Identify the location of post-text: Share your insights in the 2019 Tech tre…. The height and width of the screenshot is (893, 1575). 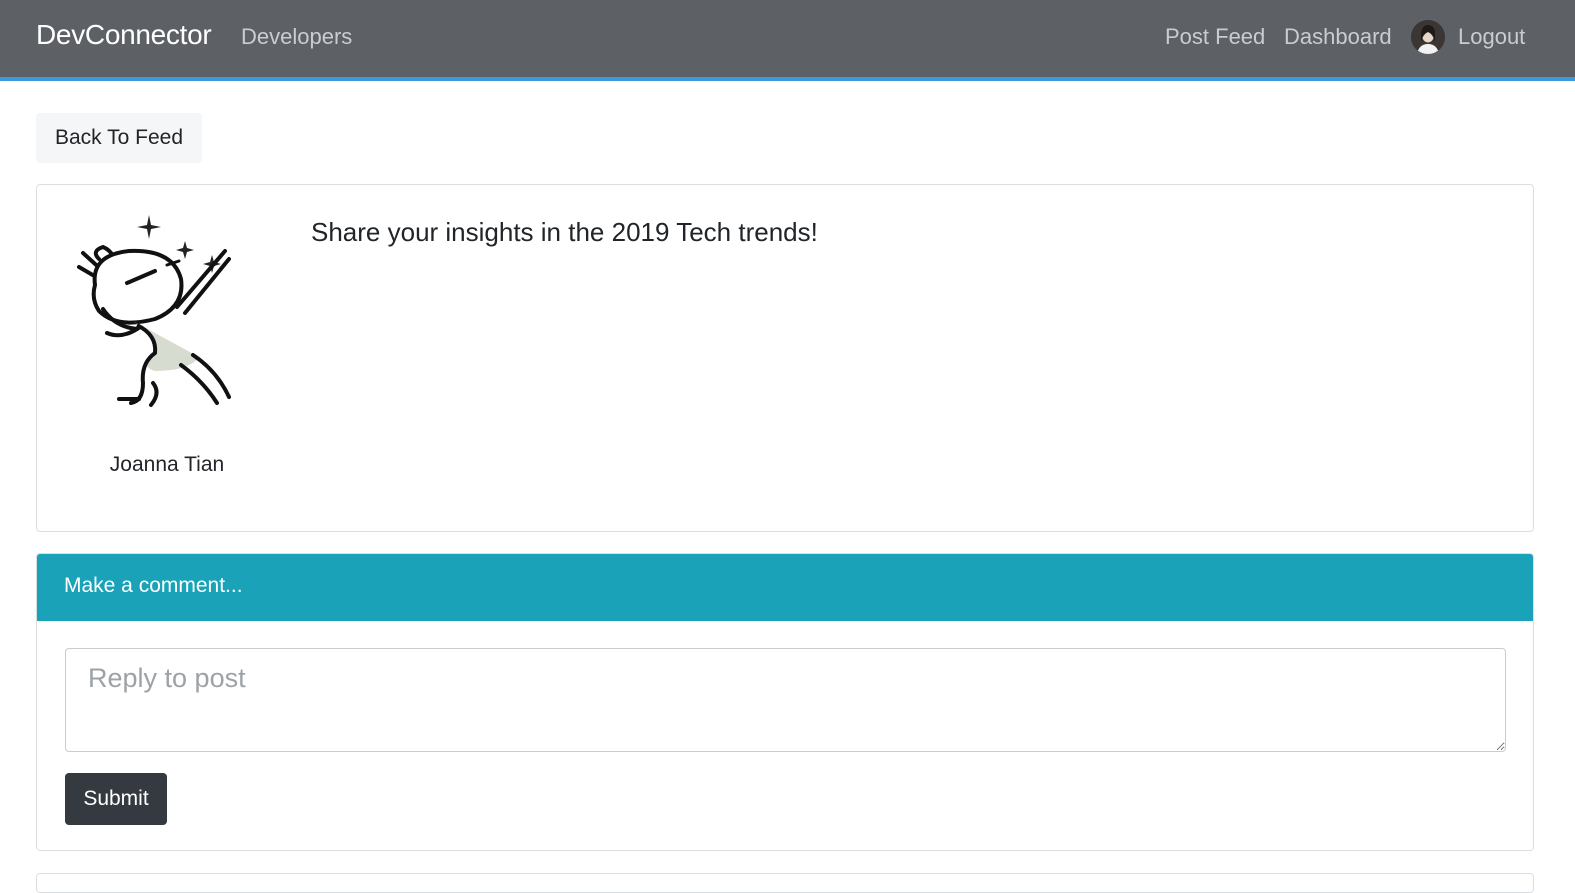
(564, 232).